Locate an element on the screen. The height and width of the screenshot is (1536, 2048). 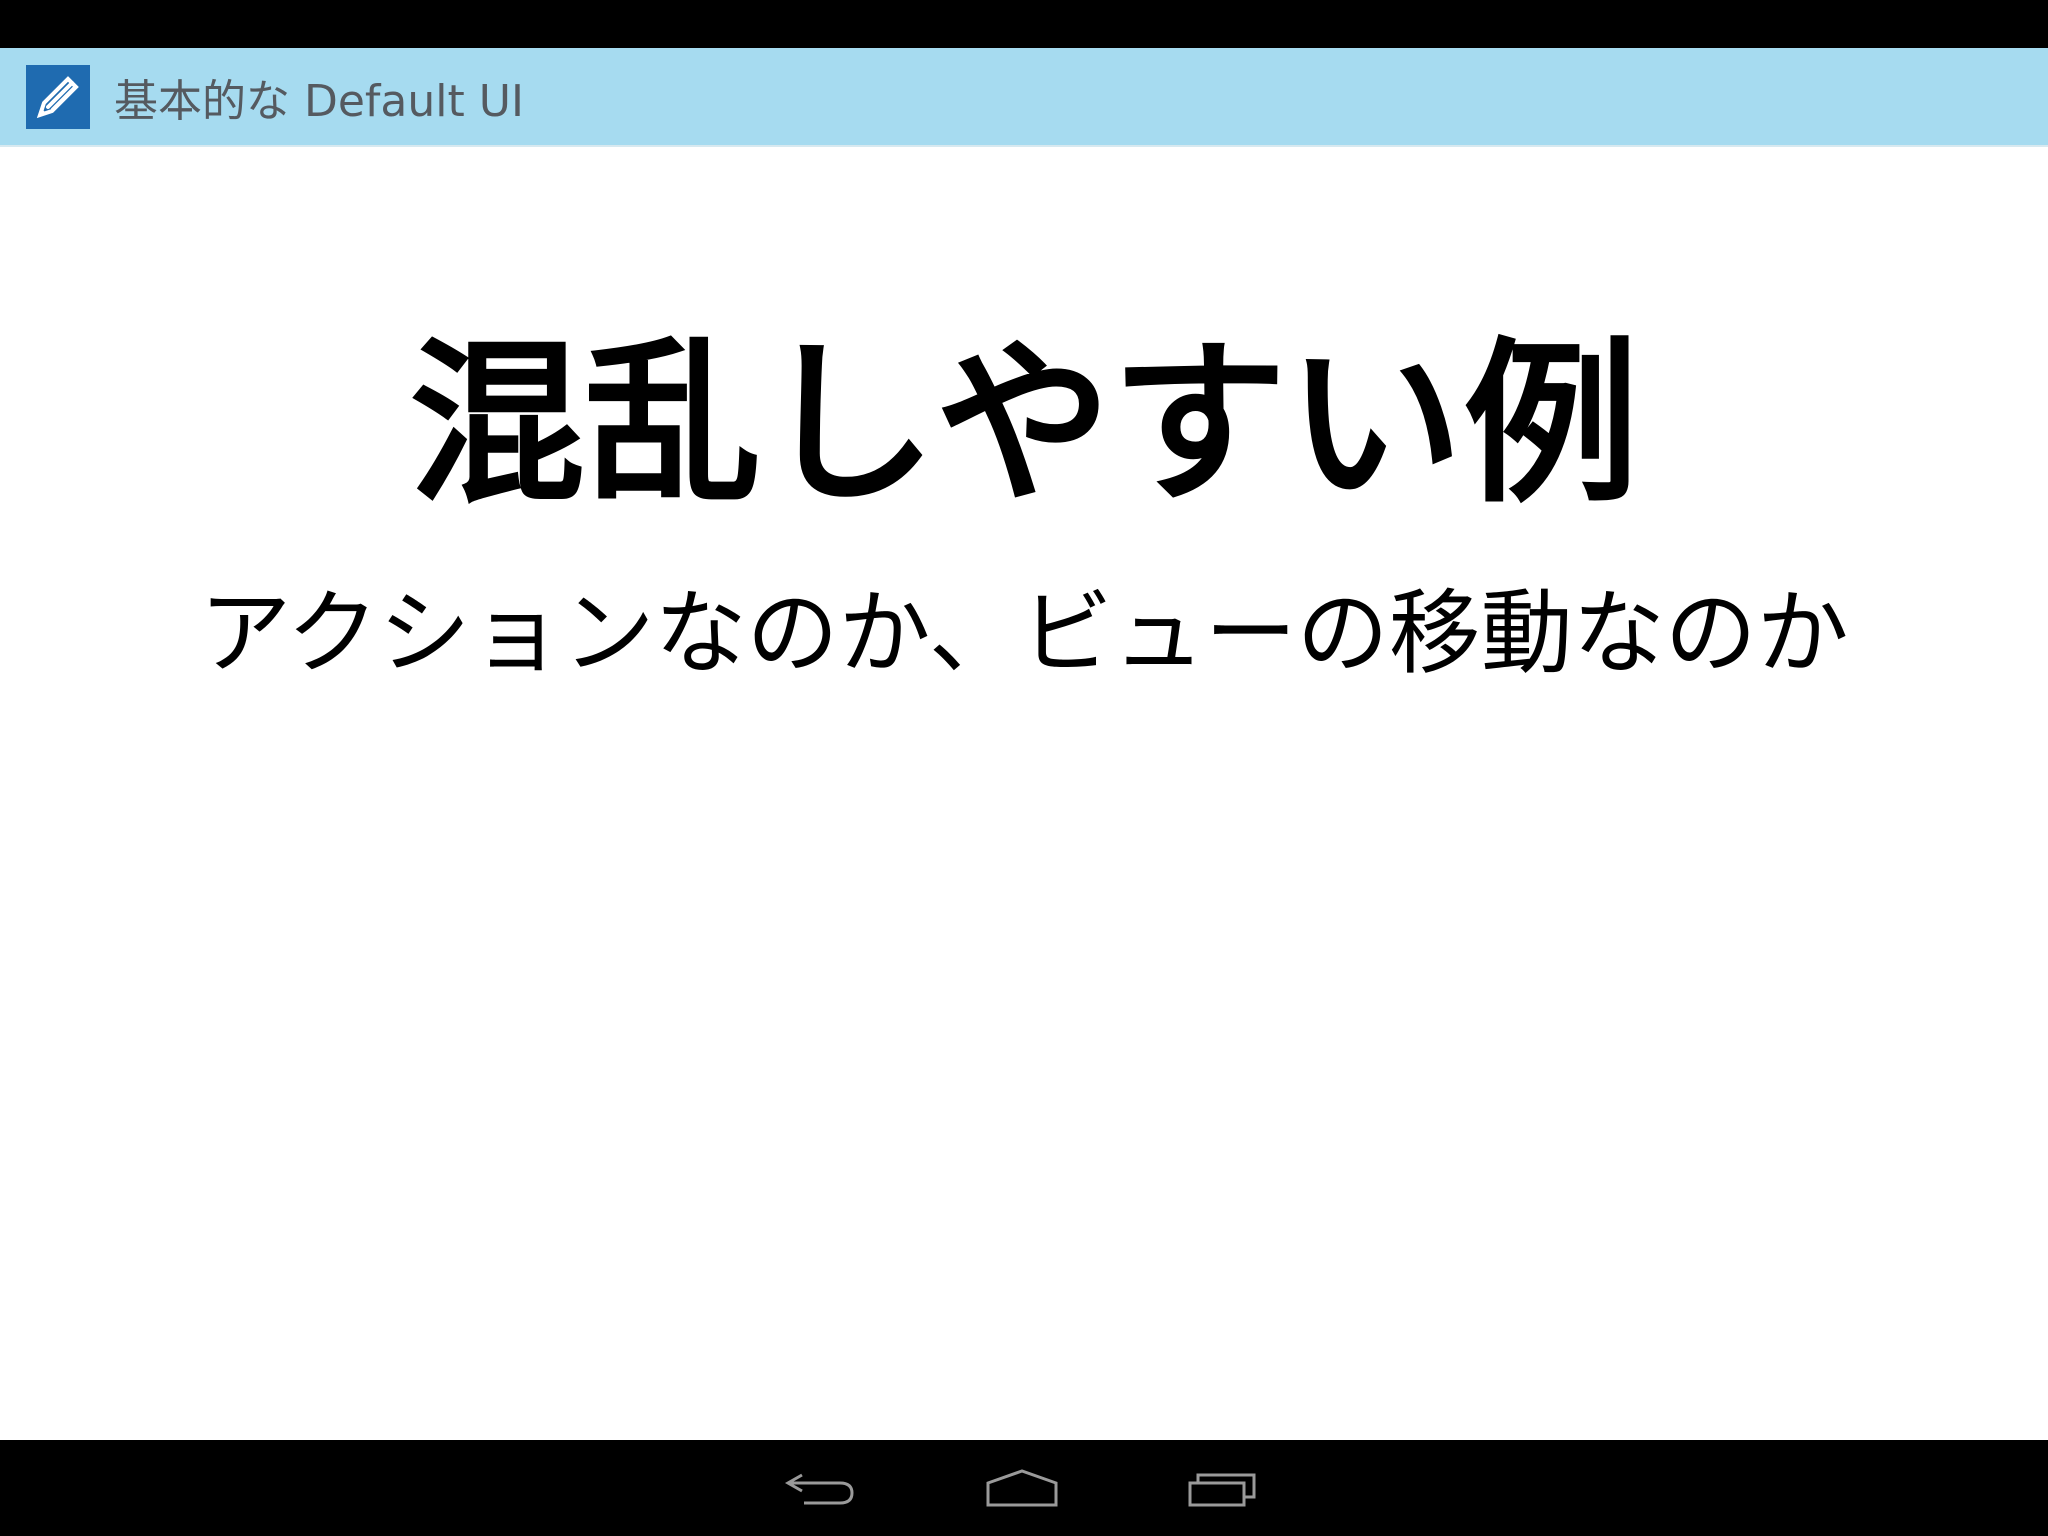
home-button is located at coordinates (1022, 1488).